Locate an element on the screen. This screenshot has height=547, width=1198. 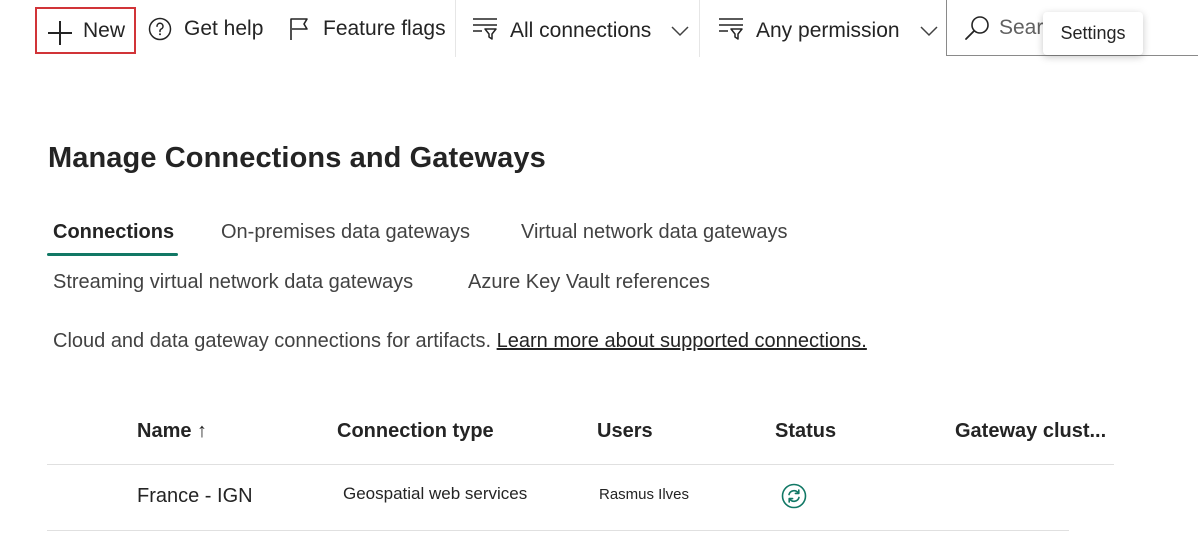
plus-icon is located at coordinates (60, 33).